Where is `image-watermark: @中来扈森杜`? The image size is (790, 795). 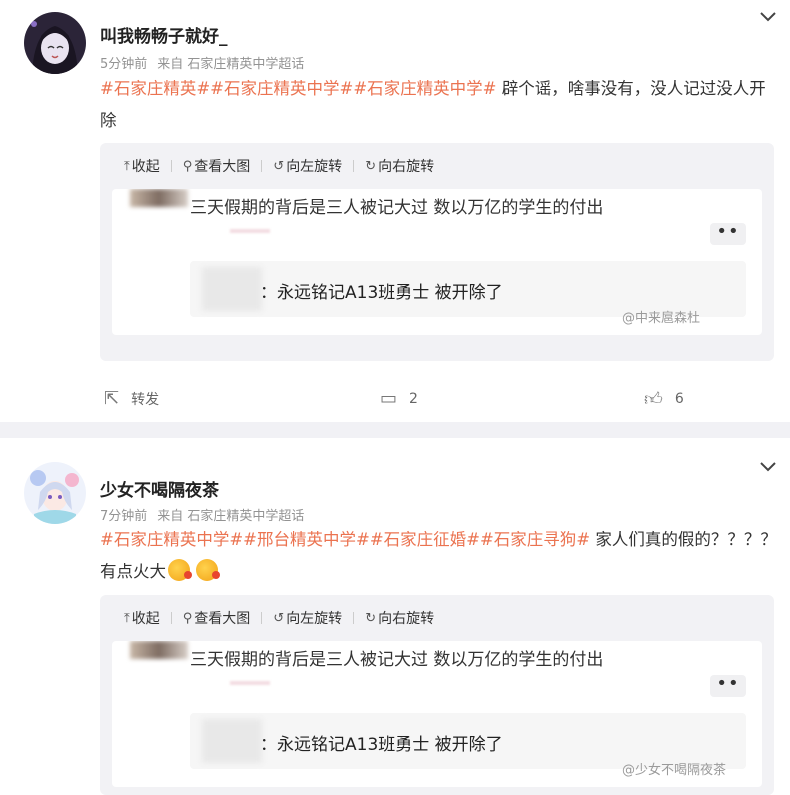 image-watermark: @中来扈森杜 is located at coordinates (661, 318).